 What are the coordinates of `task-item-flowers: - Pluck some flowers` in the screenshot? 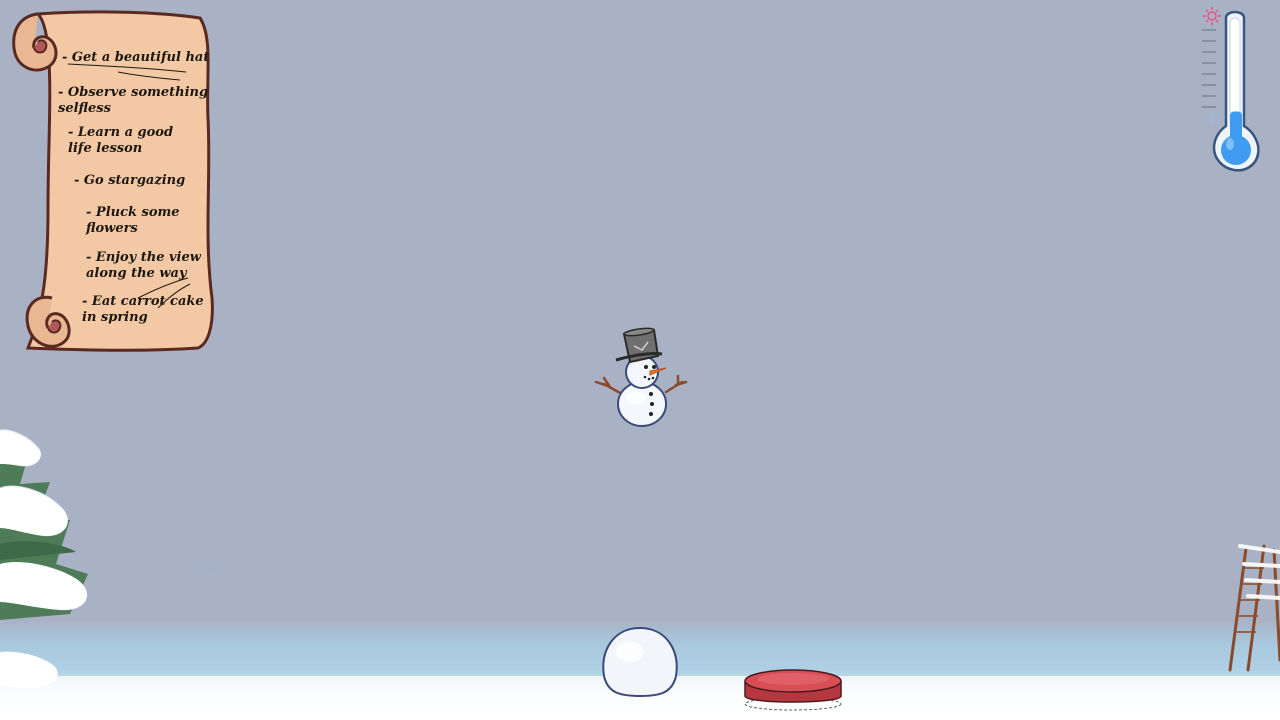 It's located at (133, 220).